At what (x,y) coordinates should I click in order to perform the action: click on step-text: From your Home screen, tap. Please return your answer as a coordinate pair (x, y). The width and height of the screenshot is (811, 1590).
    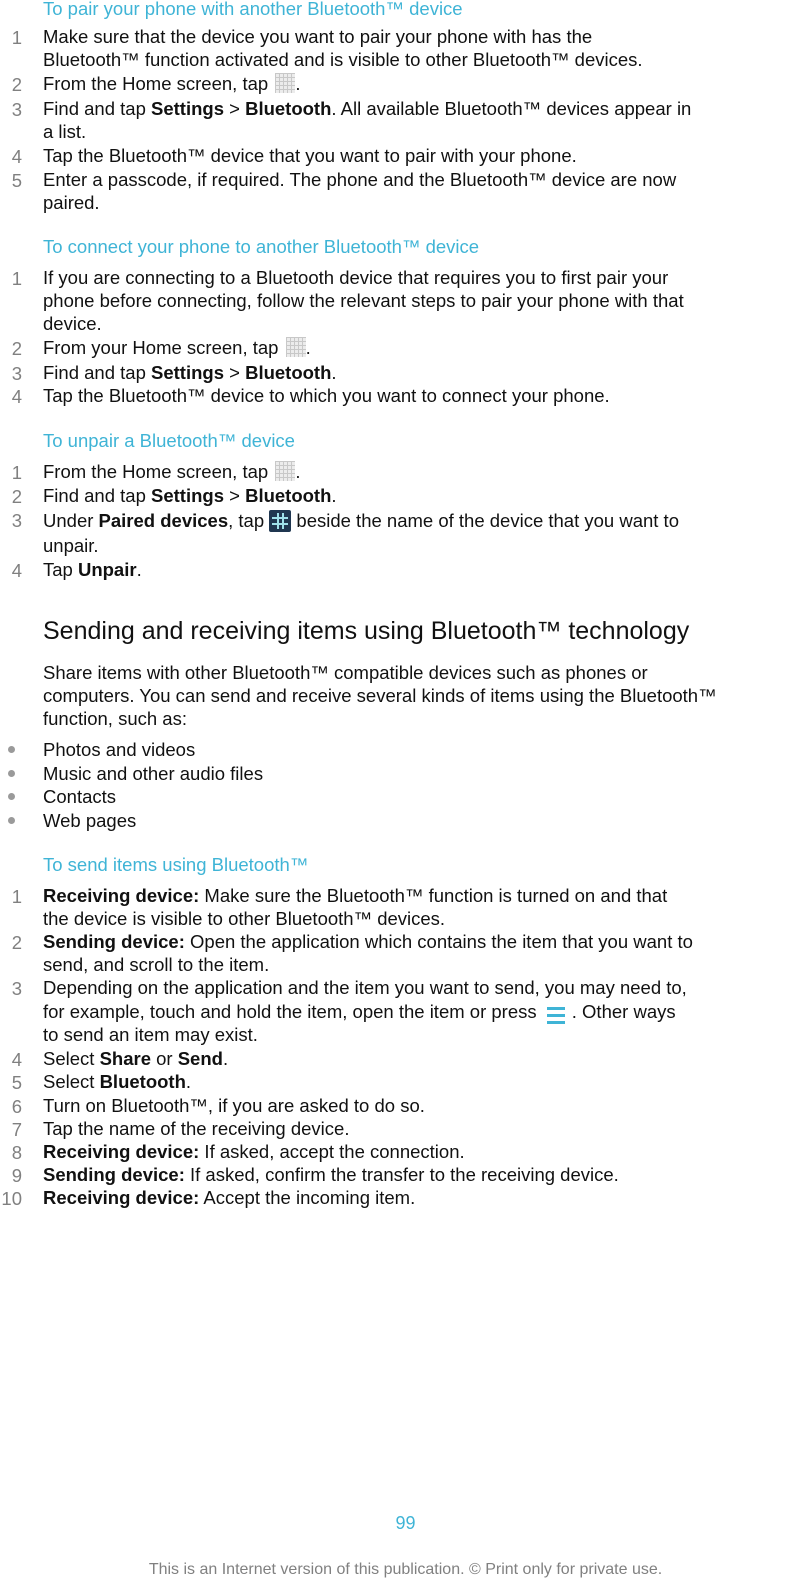
    Looking at the image, I should click on (163, 347).